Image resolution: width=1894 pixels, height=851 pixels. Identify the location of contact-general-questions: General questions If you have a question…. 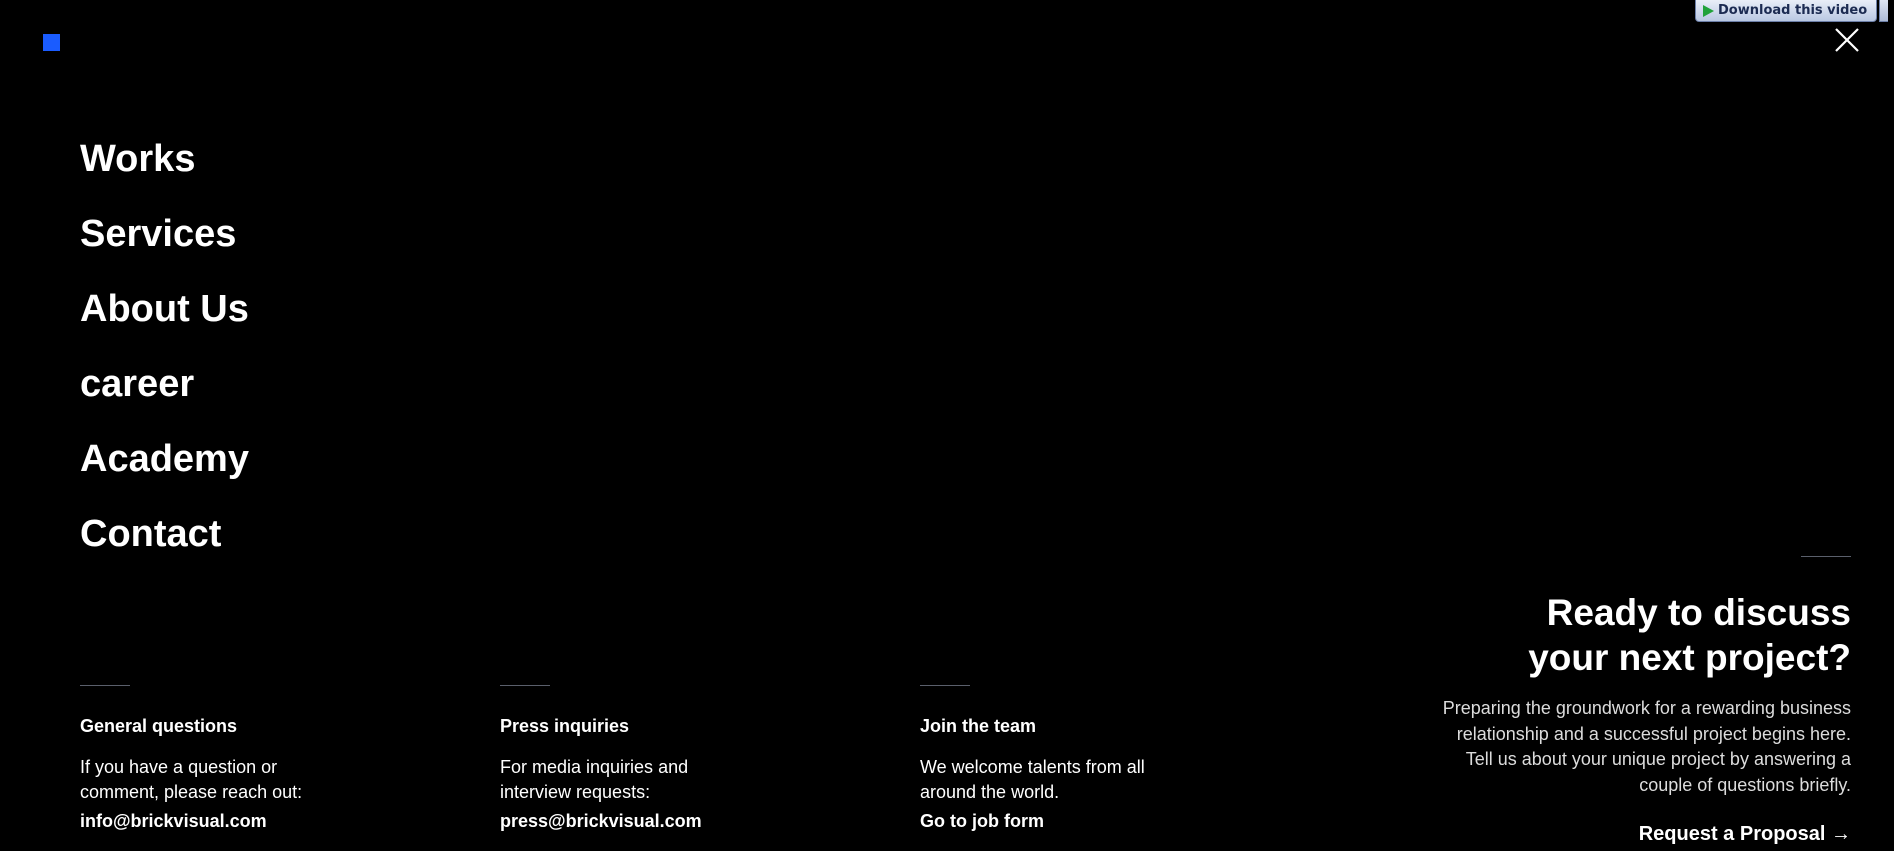
(210, 758).